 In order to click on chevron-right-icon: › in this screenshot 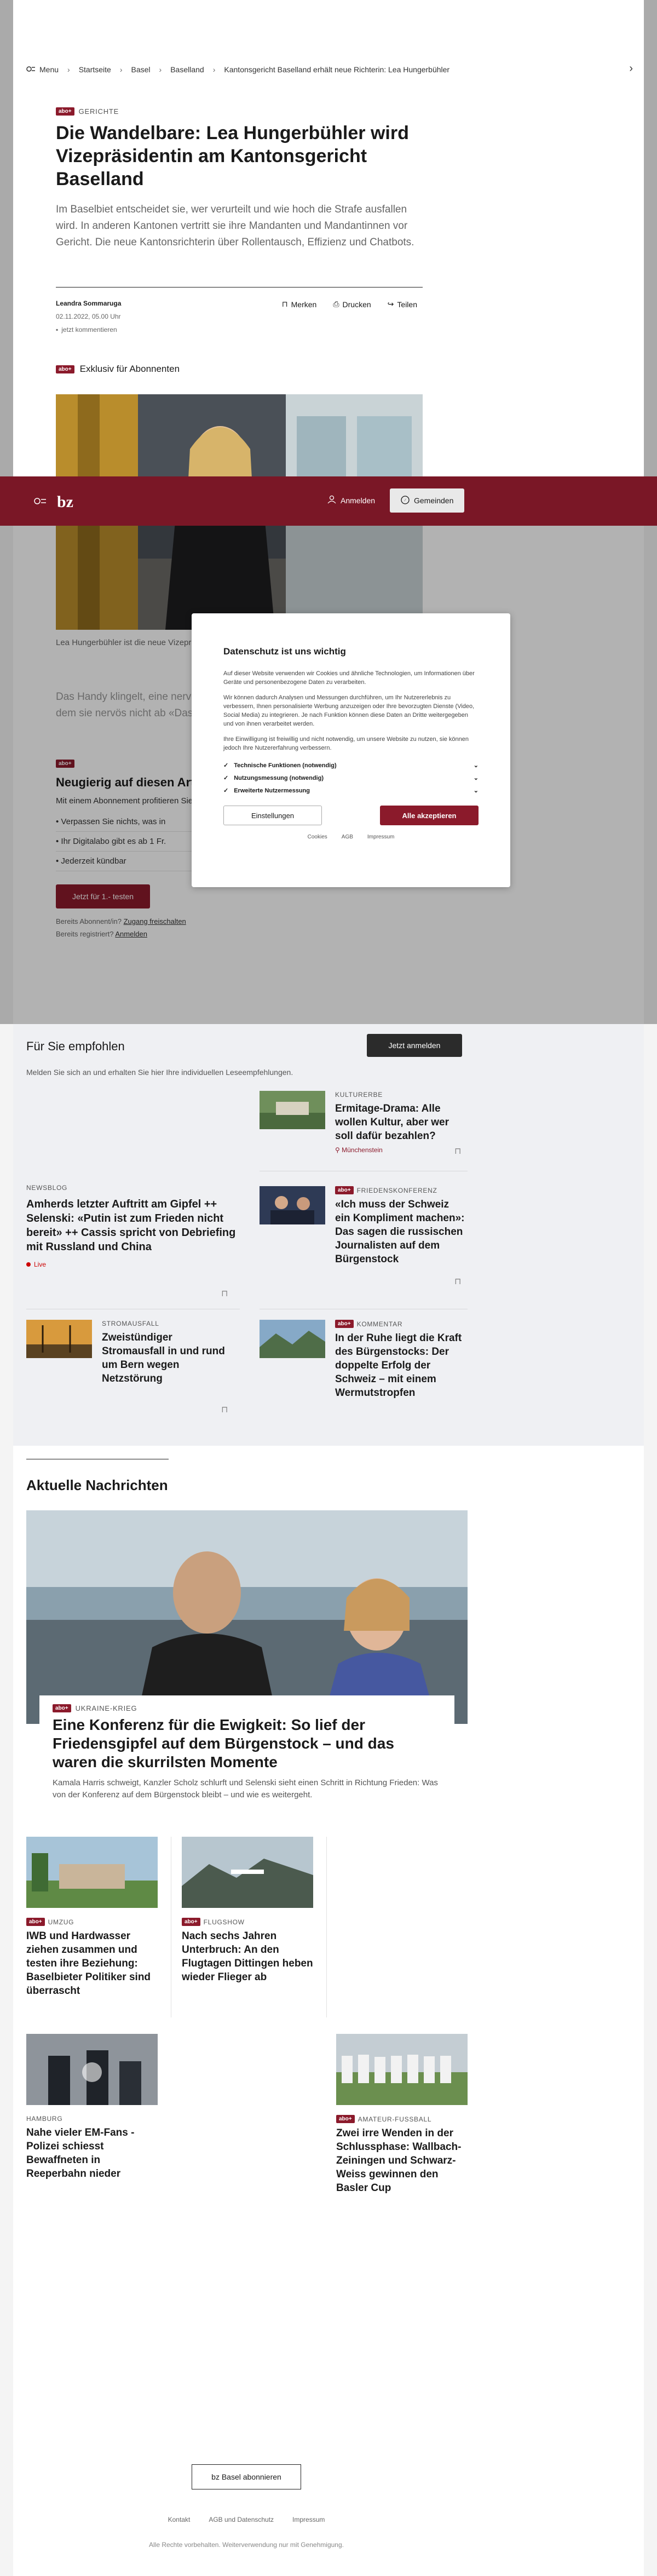, I will do `click(631, 68)`.